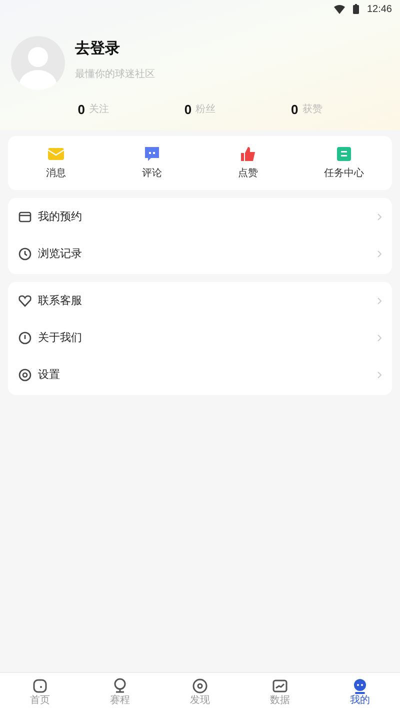 The width and height of the screenshot is (400, 710). What do you see at coordinates (344, 162) in the screenshot?
I see `shortcut-button: 任务中心` at bounding box center [344, 162].